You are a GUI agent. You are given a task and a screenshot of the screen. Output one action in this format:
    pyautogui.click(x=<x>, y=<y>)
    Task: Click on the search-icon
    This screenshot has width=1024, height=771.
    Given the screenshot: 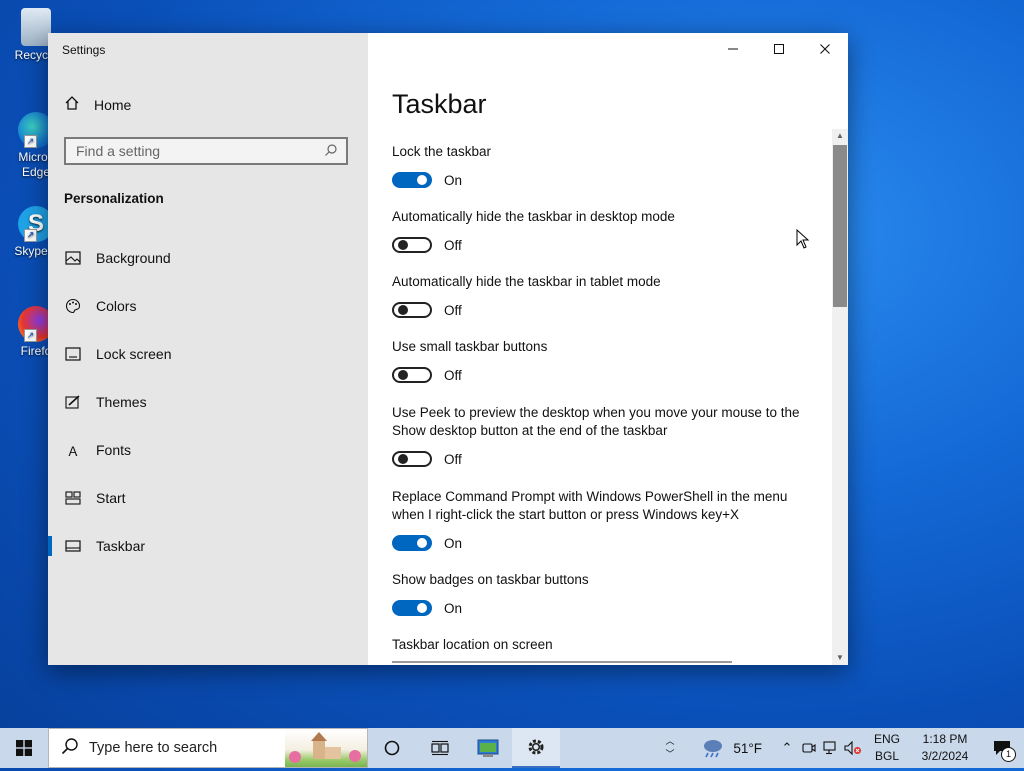 What is the action you would take?
    pyautogui.click(x=331, y=151)
    